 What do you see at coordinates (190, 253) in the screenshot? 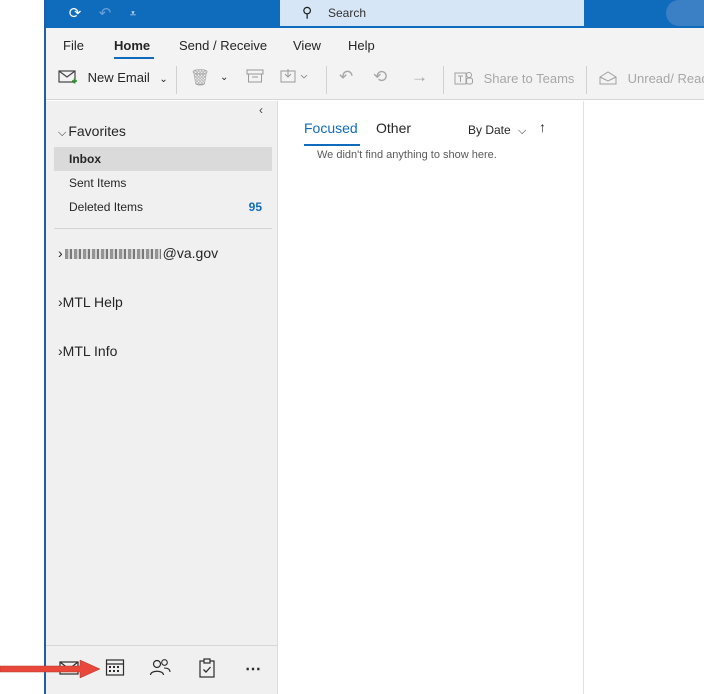
I see `account-label: @va.gov` at bounding box center [190, 253].